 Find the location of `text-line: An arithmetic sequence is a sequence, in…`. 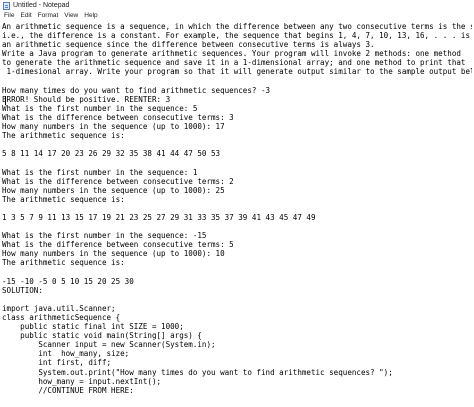

text-line: An arithmetic sequence is a sequence, in… is located at coordinates (237, 26).